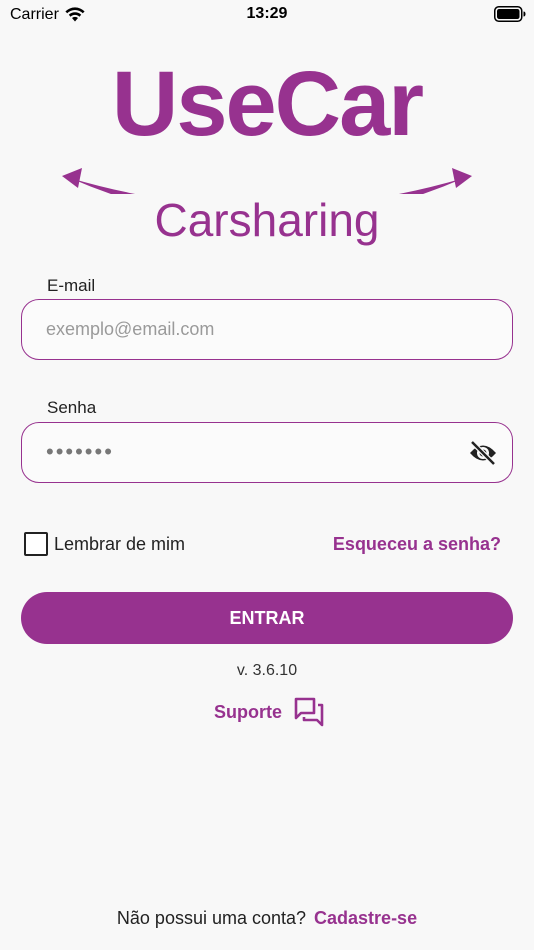 Image resolution: width=534 pixels, height=950 pixels. What do you see at coordinates (256, 452) in the screenshot?
I see `password-field` at bounding box center [256, 452].